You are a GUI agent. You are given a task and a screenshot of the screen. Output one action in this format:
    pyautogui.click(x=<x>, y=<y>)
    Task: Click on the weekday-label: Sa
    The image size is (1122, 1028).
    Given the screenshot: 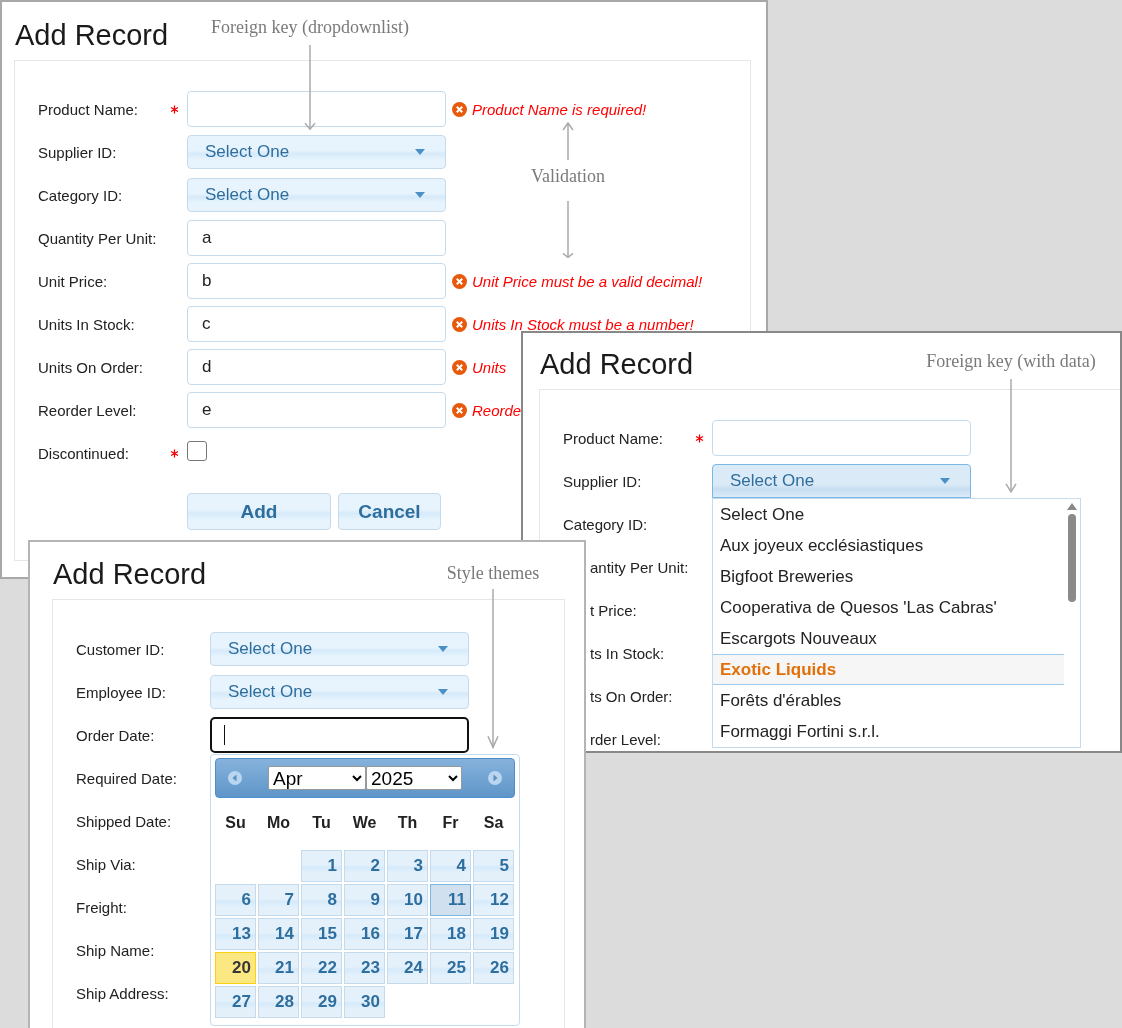 What is the action you would take?
    pyautogui.click(x=493, y=823)
    